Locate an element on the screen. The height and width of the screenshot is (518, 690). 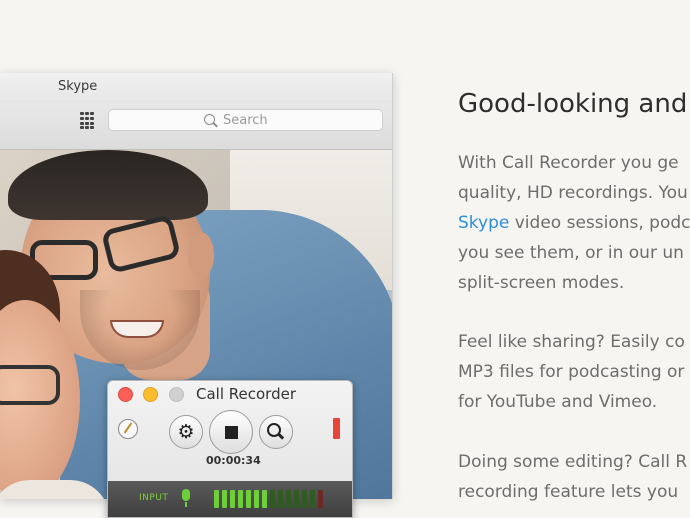
paragraph-line: video sessions, podc is located at coordinates (599, 223).